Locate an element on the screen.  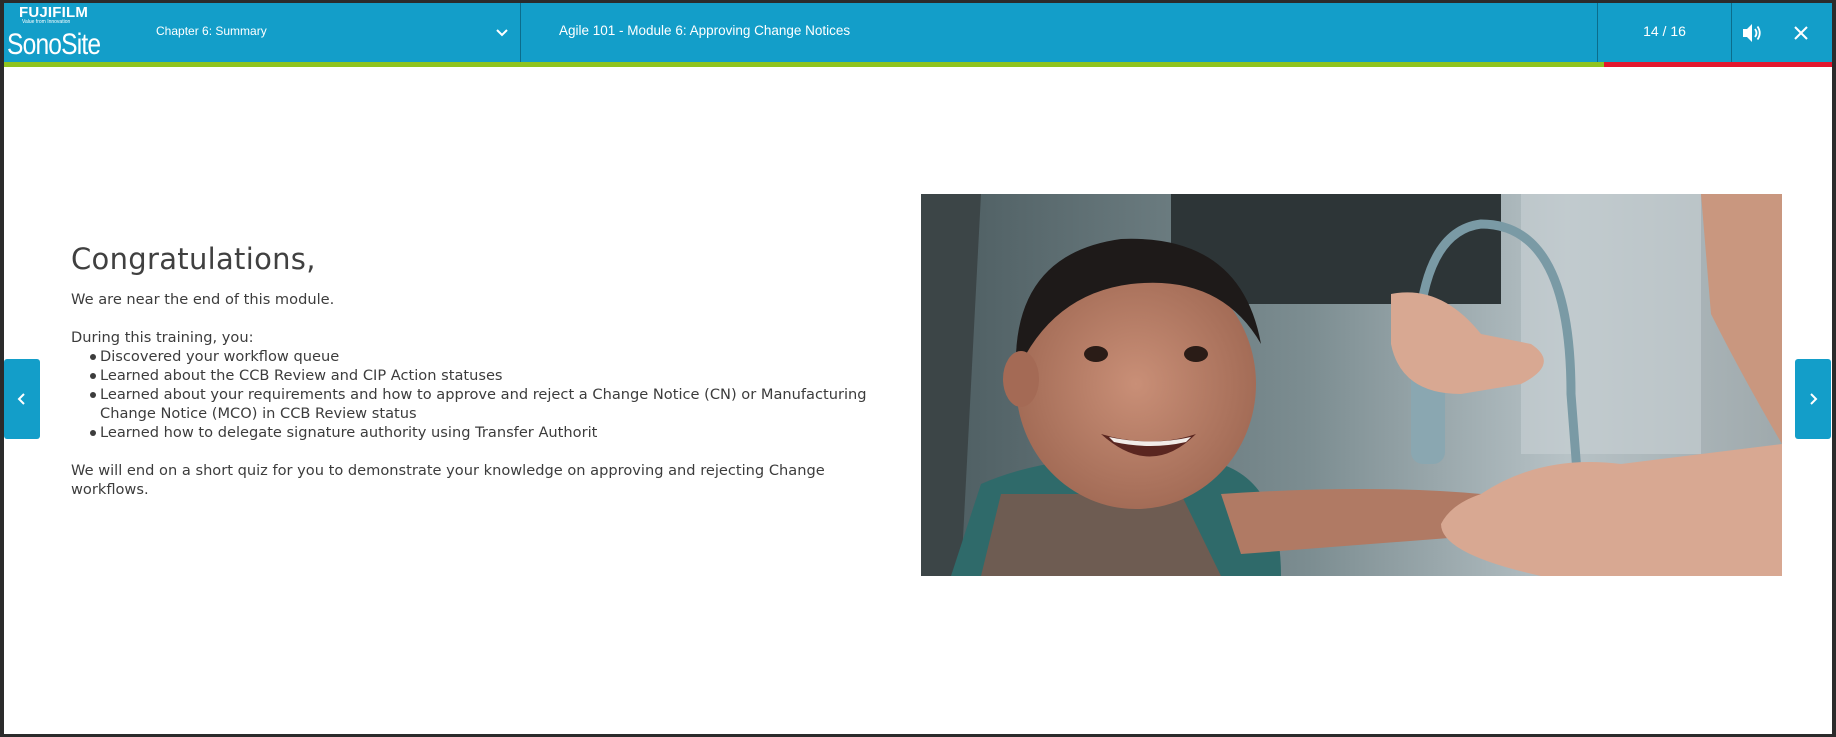
logo-tagline: Value from Innovation is located at coordinates (46, 22).